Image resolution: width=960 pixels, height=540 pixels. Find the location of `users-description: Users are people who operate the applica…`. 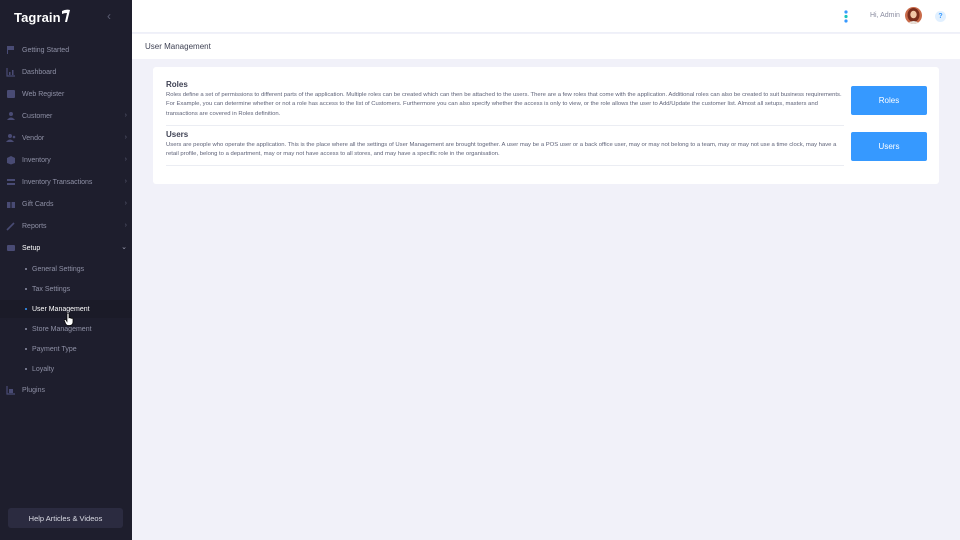

users-description: Users are people who operate the applica… is located at coordinates (501, 150).